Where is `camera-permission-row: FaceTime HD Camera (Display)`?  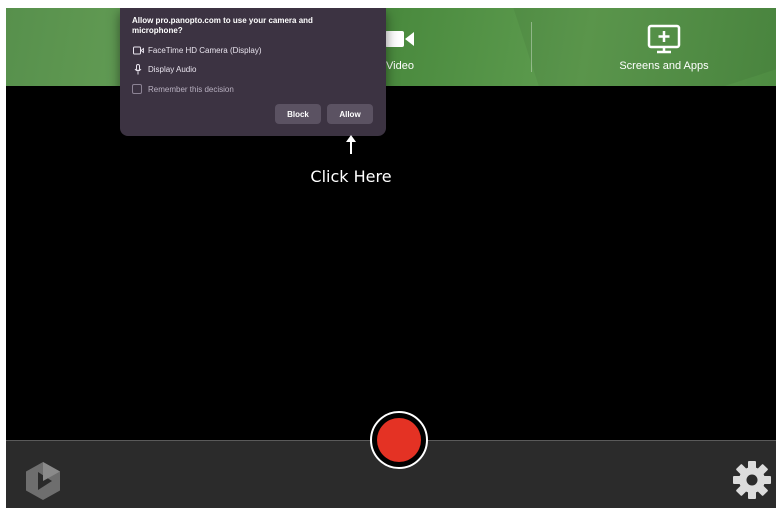 camera-permission-row: FaceTime HD Camera (Display) is located at coordinates (197, 50).